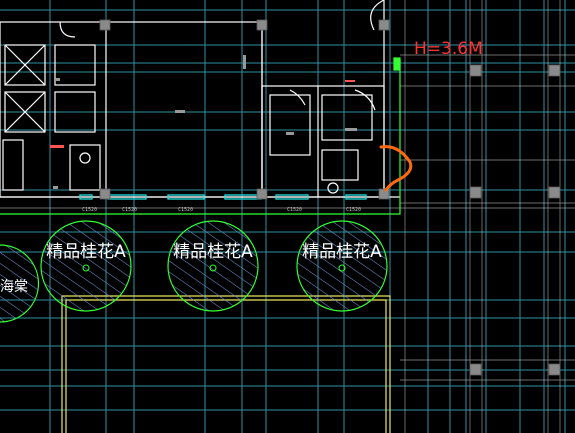 The width and height of the screenshot is (575, 433). I want to click on shower, so click(347, 117).